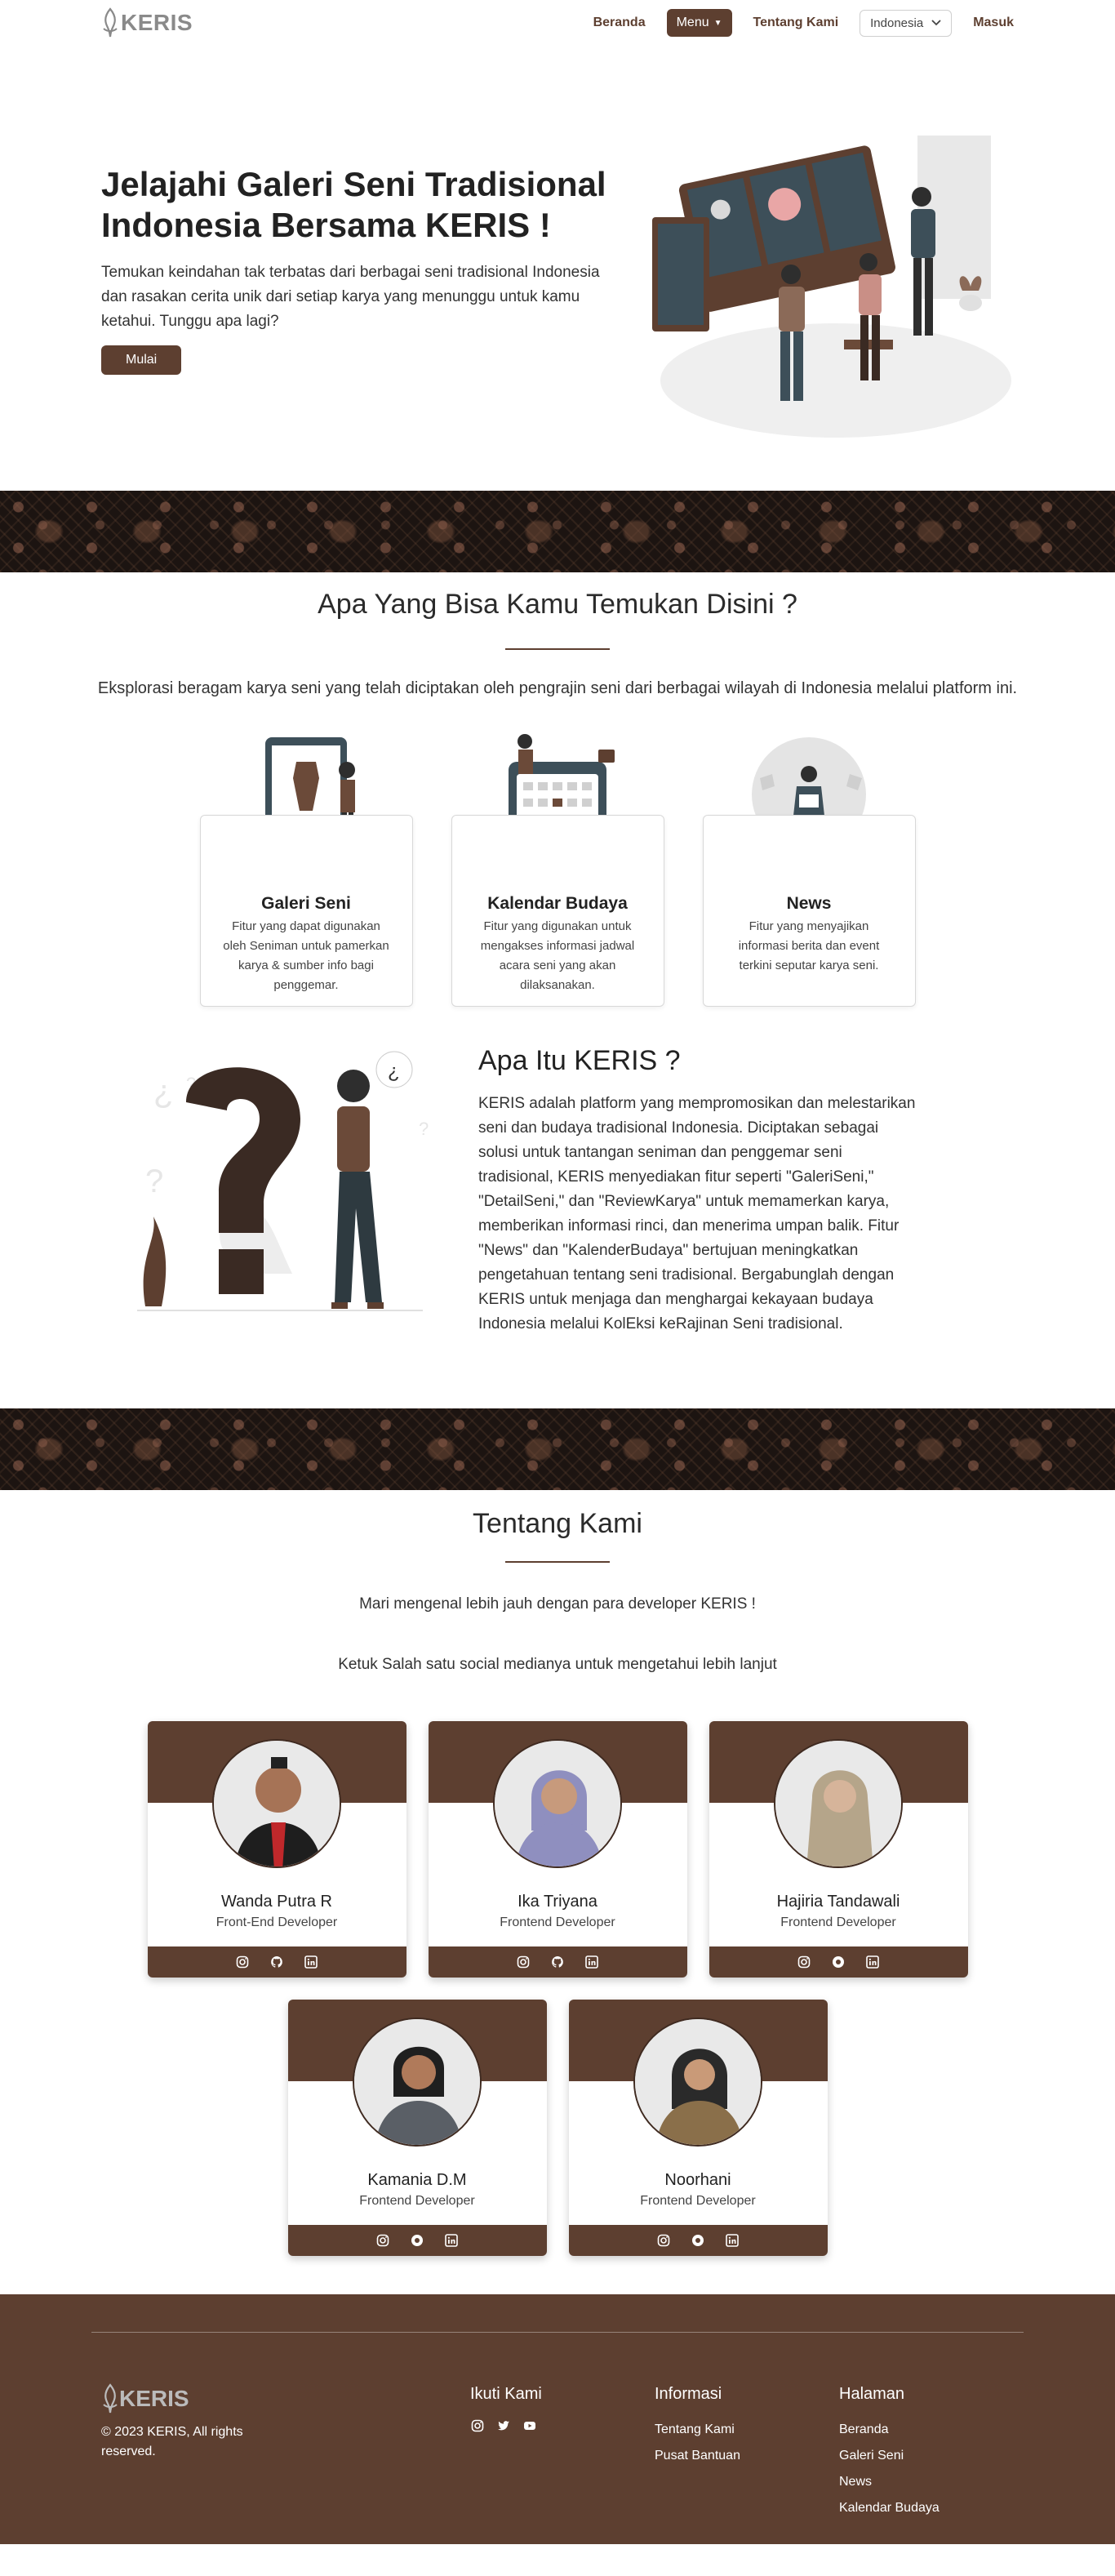 Image resolution: width=1115 pixels, height=2576 pixels. What do you see at coordinates (557, 1902) in the screenshot?
I see `member-name: Ika Triyana` at bounding box center [557, 1902].